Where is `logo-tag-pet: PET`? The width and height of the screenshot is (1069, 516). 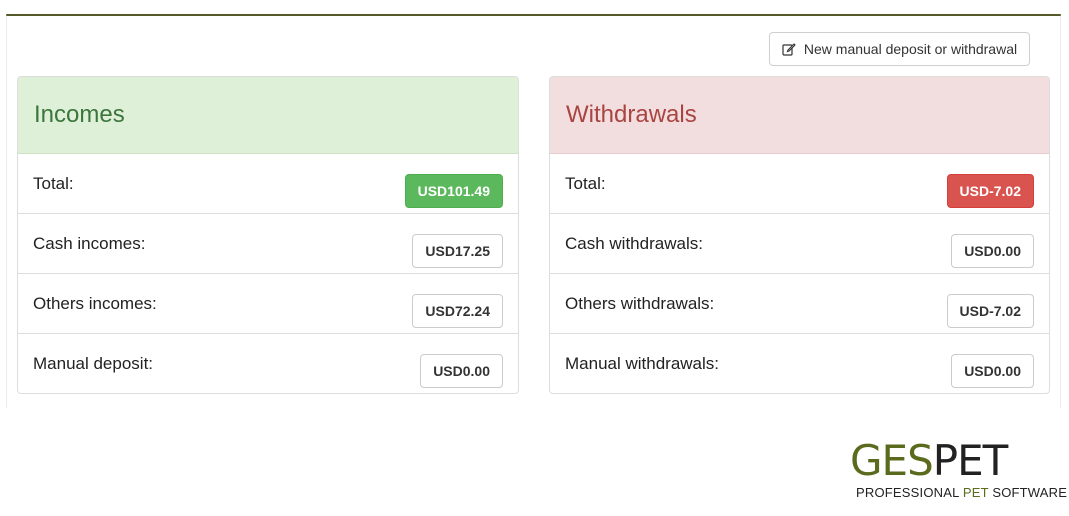 logo-tag-pet: PET is located at coordinates (975, 492).